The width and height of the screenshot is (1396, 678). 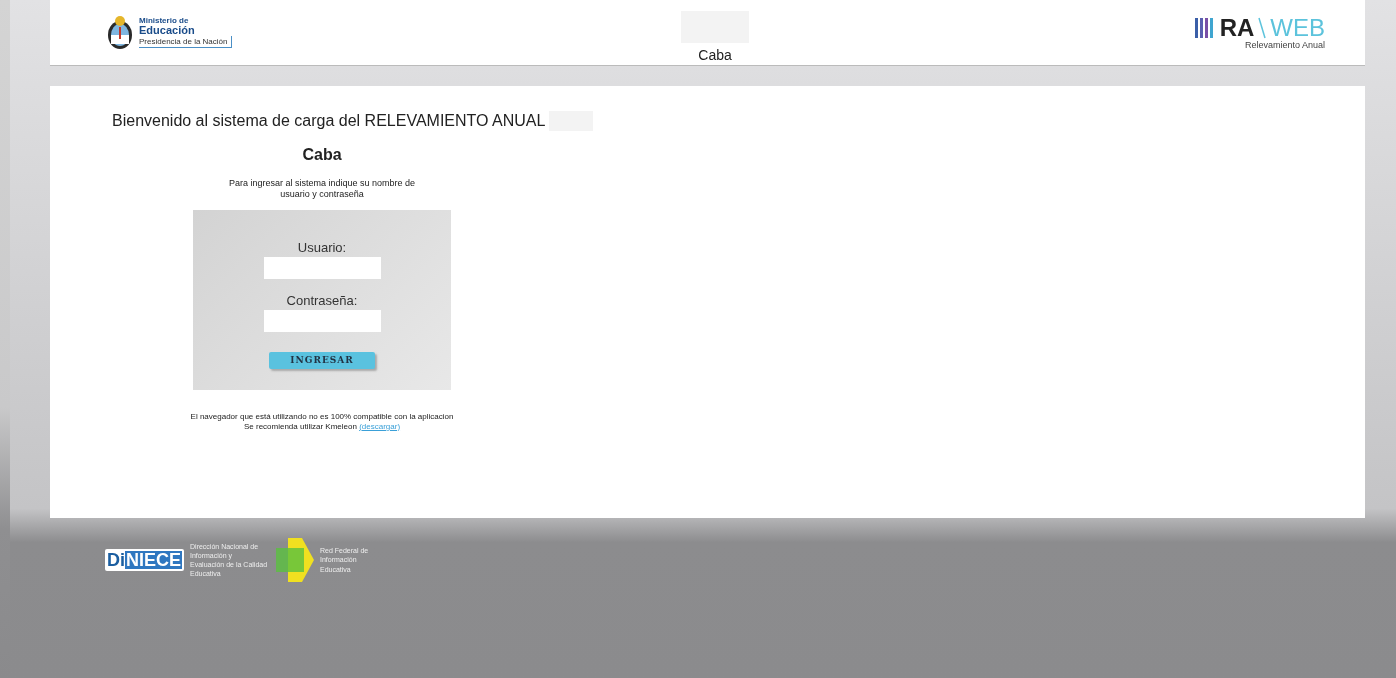 What do you see at coordinates (715, 54) in the screenshot?
I see `header-title: Caba` at bounding box center [715, 54].